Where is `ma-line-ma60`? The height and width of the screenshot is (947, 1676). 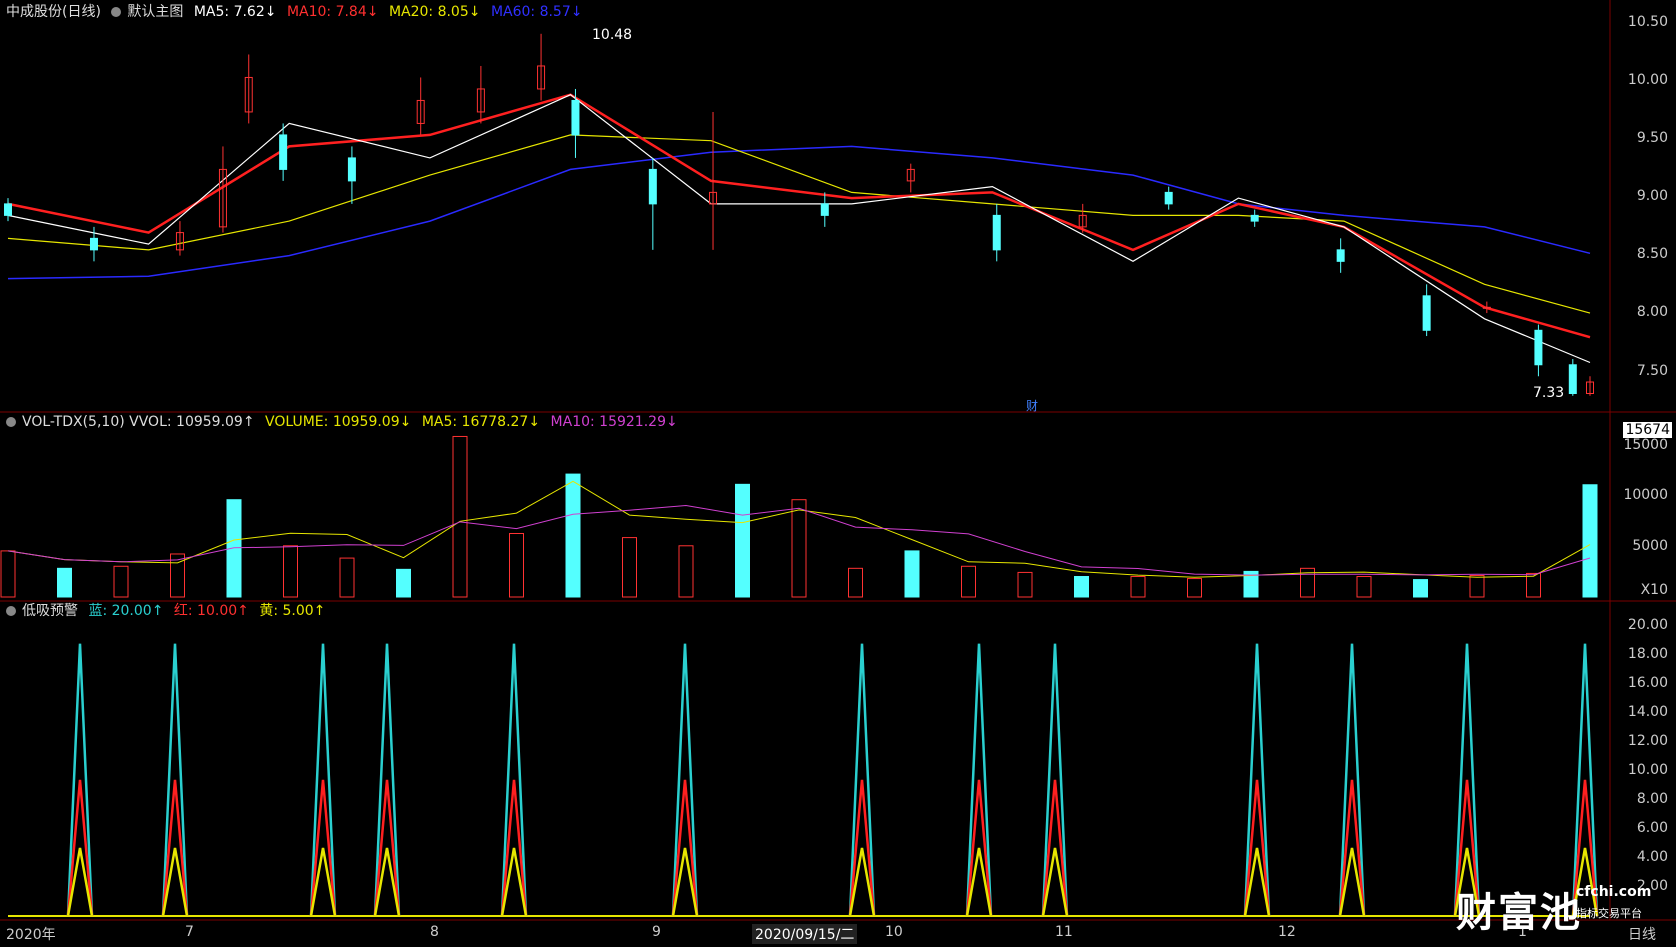
ma-line-ma60 is located at coordinates (799, 212).